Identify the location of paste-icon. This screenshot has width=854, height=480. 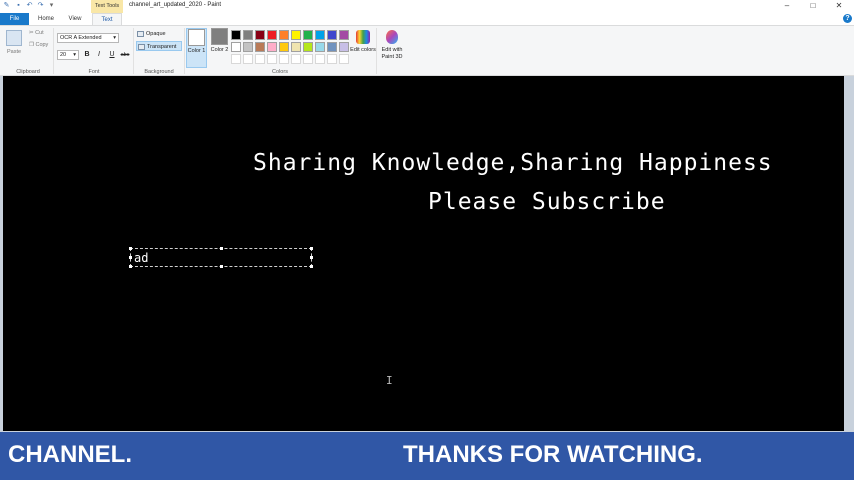
(14, 38).